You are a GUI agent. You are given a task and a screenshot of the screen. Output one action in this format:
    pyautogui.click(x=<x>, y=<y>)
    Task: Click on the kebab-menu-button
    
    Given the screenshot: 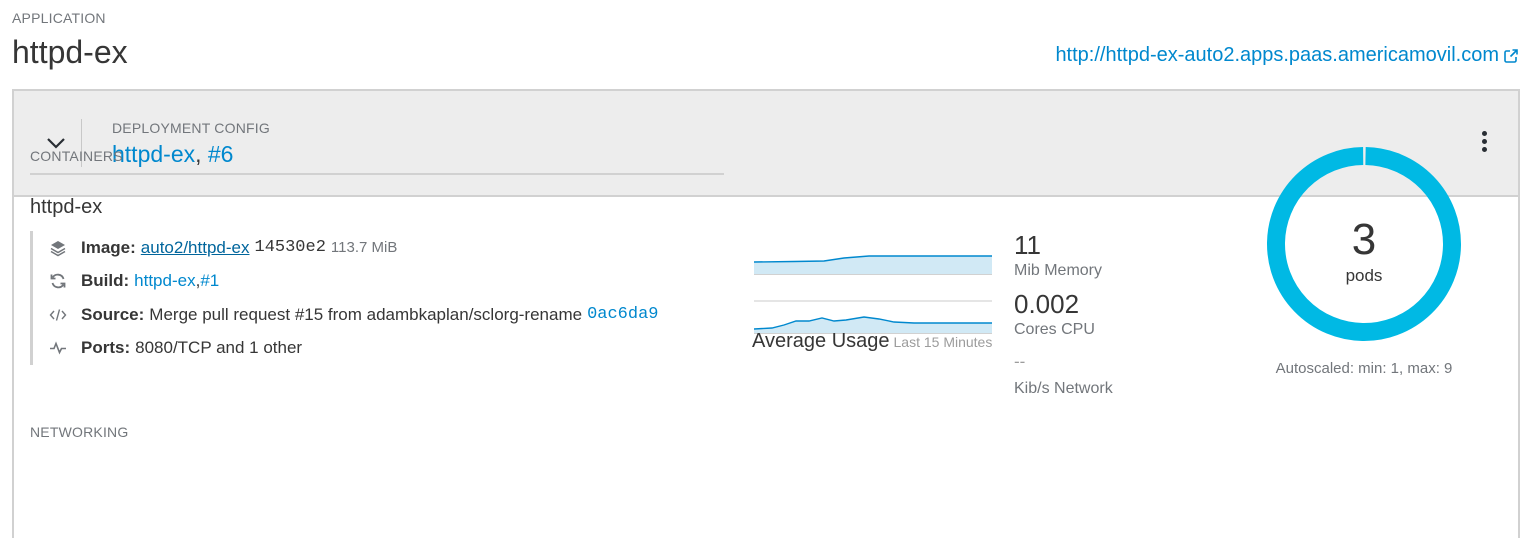 What is the action you would take?
    pyautogui.click(x=1484, y=144)
    